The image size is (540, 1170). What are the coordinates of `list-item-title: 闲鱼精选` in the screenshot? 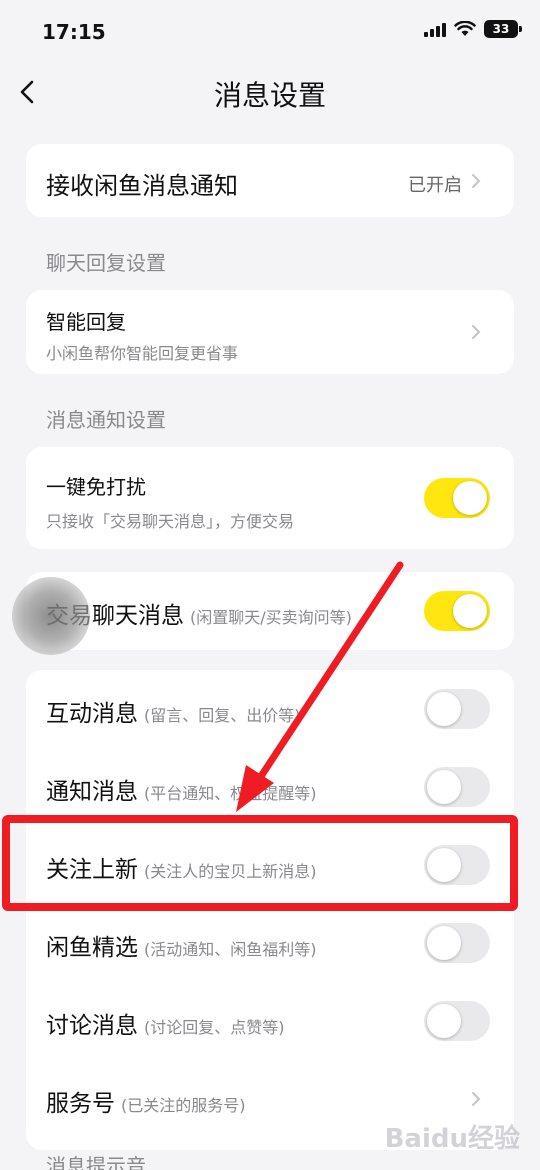 It's located at (92, 948).